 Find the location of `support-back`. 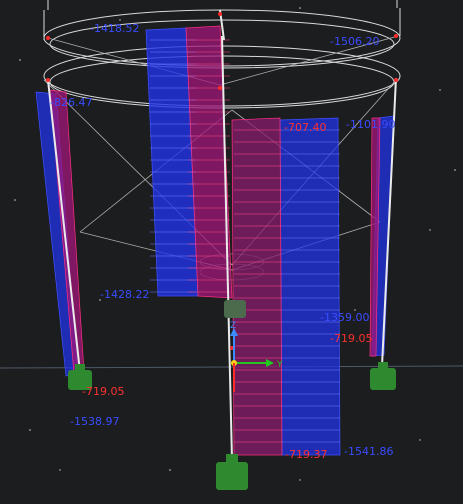

support-back is located at coordinates (235, 309).